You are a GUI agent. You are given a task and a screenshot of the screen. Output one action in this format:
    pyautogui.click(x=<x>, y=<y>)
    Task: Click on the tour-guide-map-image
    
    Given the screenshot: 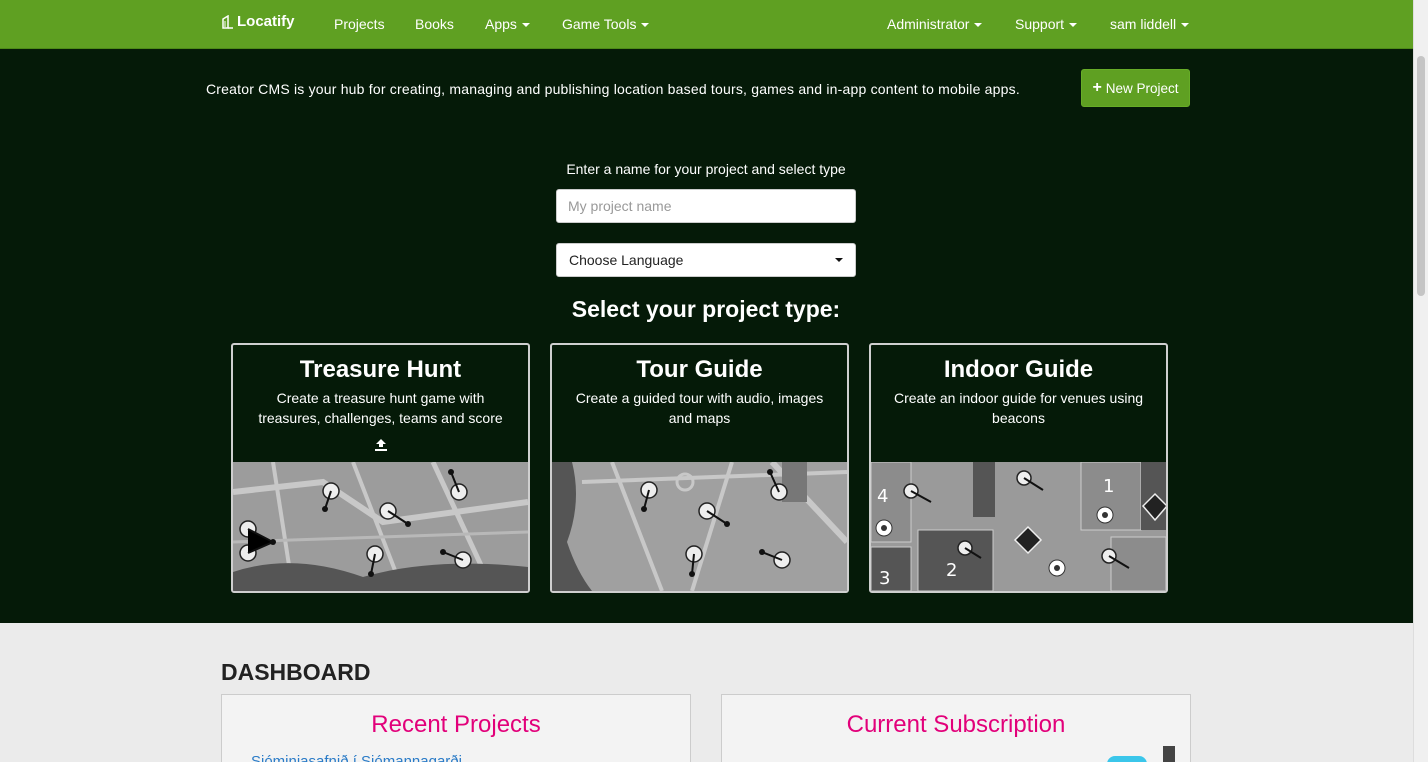 What is the action you would take?
    pyautogui.click(x=699, y=526)
    